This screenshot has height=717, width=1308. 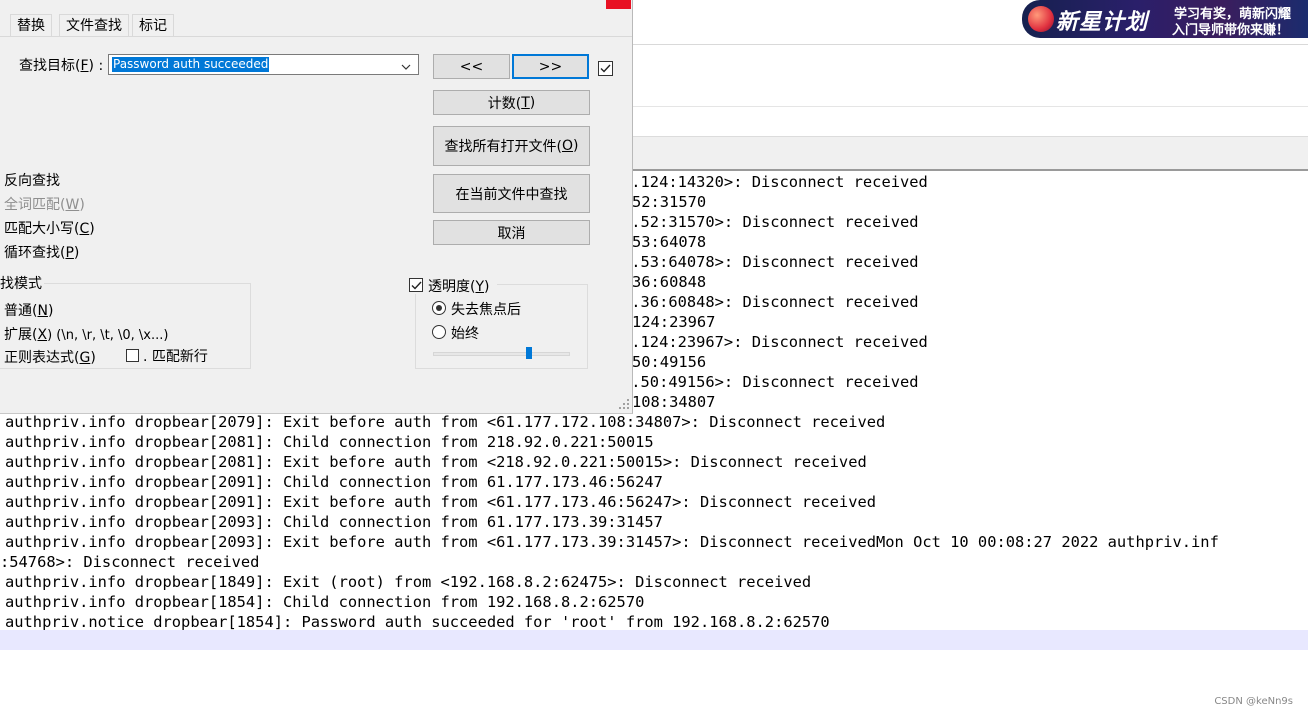 I want to click on two-button-mode-checkbox, so click(x=605, y=68).